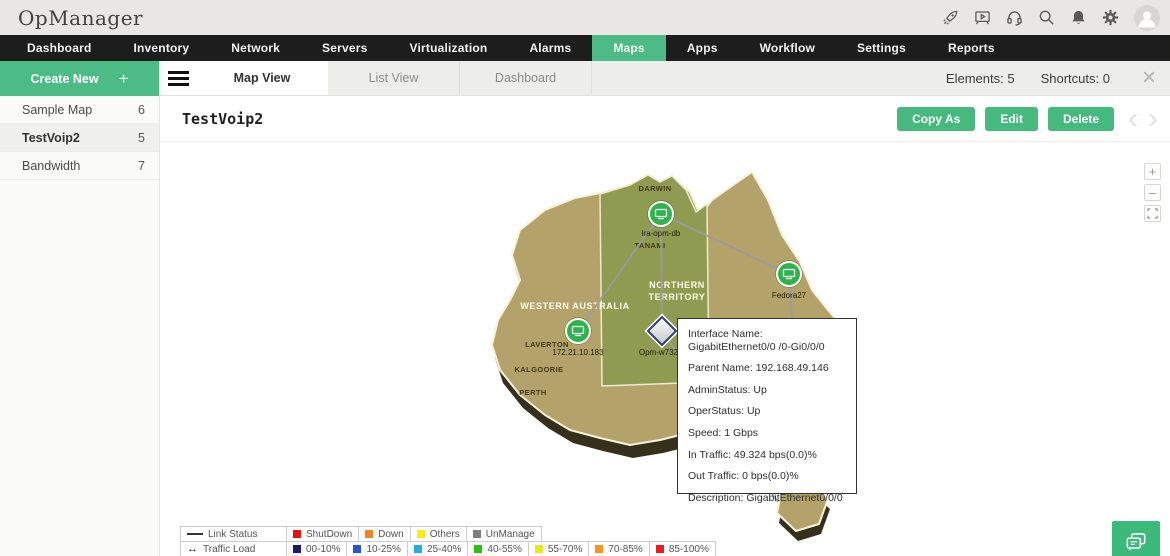 This screenshot has width=1170, height=556. I want to click on map-actions: Copy As Edit Delete ‹ ›, so click(1027, 118).